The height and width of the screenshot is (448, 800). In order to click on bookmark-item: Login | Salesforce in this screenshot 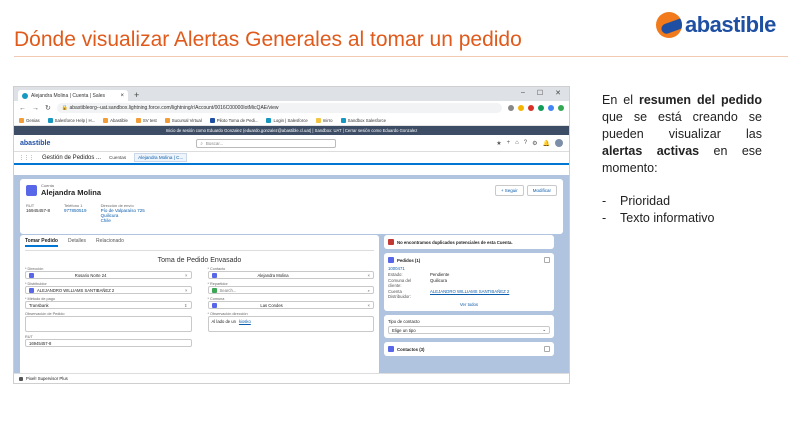, I will do `click(287, 120)`.